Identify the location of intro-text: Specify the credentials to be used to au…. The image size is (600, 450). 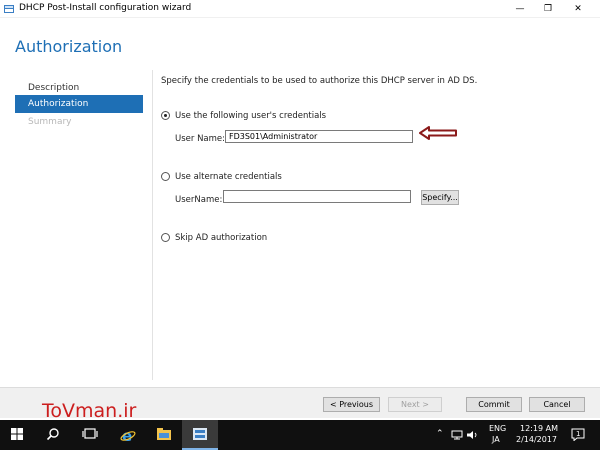
(319, 81).